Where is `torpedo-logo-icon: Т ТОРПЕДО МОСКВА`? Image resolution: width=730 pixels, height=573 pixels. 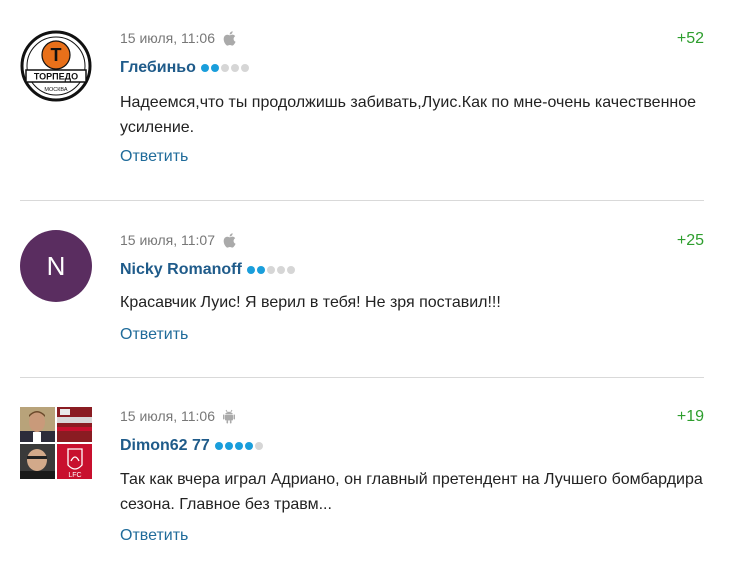
torpedo-logo-icon: Т ТОРПЕДО МОСКВА is located at coordinates (56, 66).